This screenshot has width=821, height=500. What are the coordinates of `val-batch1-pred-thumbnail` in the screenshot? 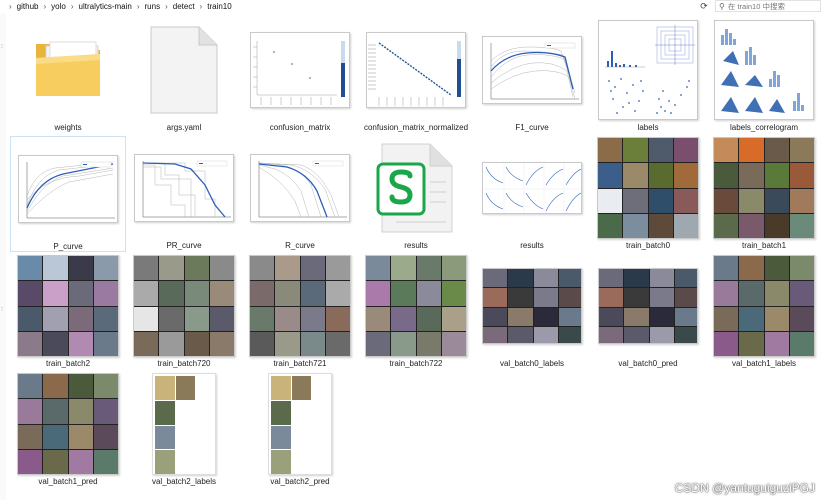 It's located at (68, 424).